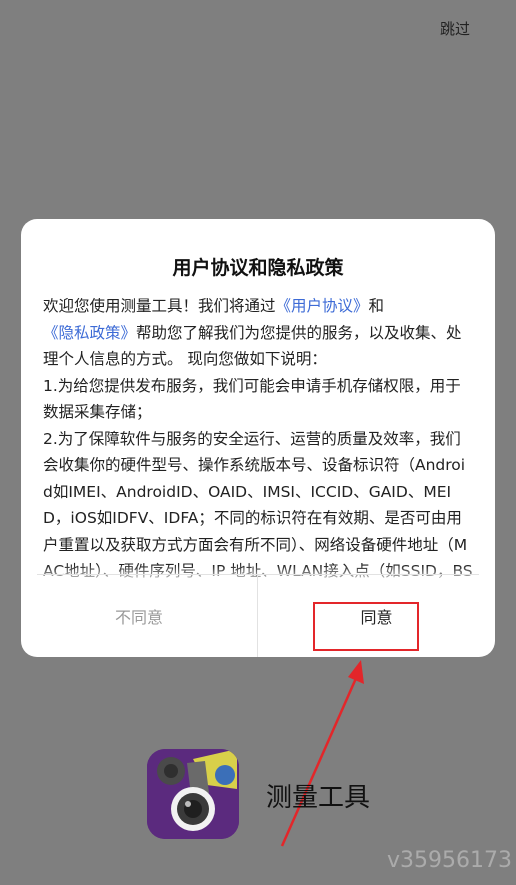  What do you see at coordinates (322, 753) in the screenshot?
I see `annotation-arrow-icon` at bounding box center [322, 753].